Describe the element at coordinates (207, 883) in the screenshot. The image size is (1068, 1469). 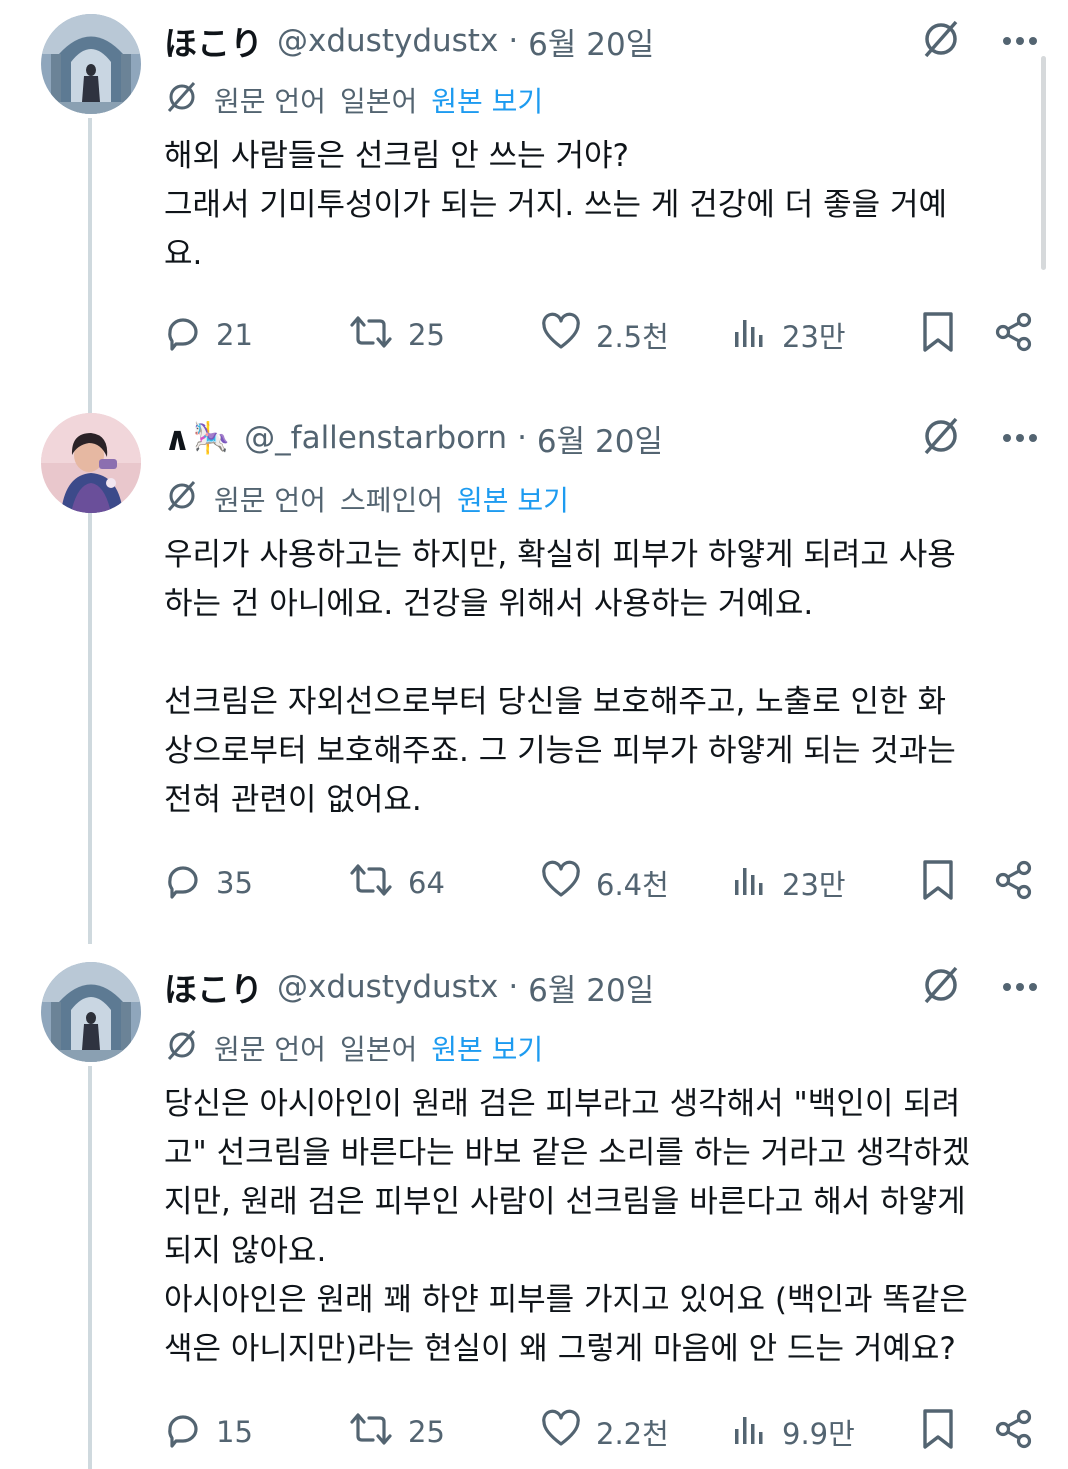
I see `reply-button: 35` at that location.